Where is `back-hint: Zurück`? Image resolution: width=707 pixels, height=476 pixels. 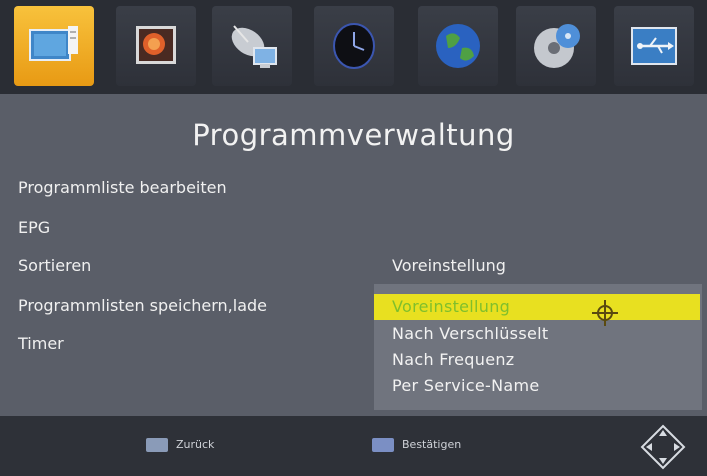 back-hint: Zurück is located at coordinates (180, 445).